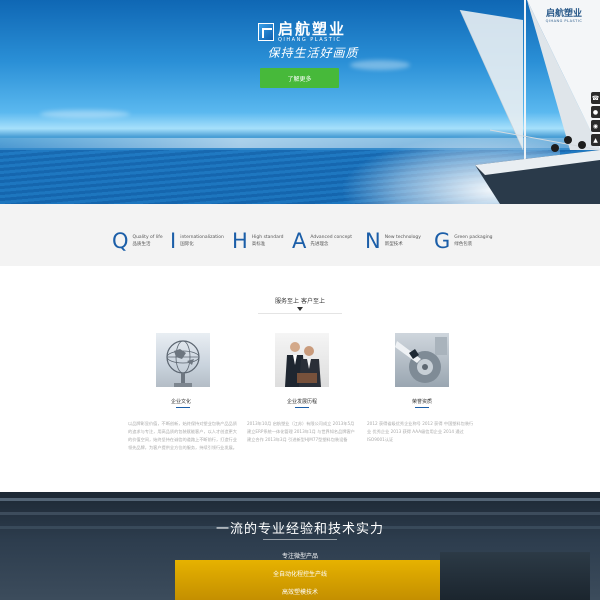  I want to click on logo-mark-icon, so click(266, 32).